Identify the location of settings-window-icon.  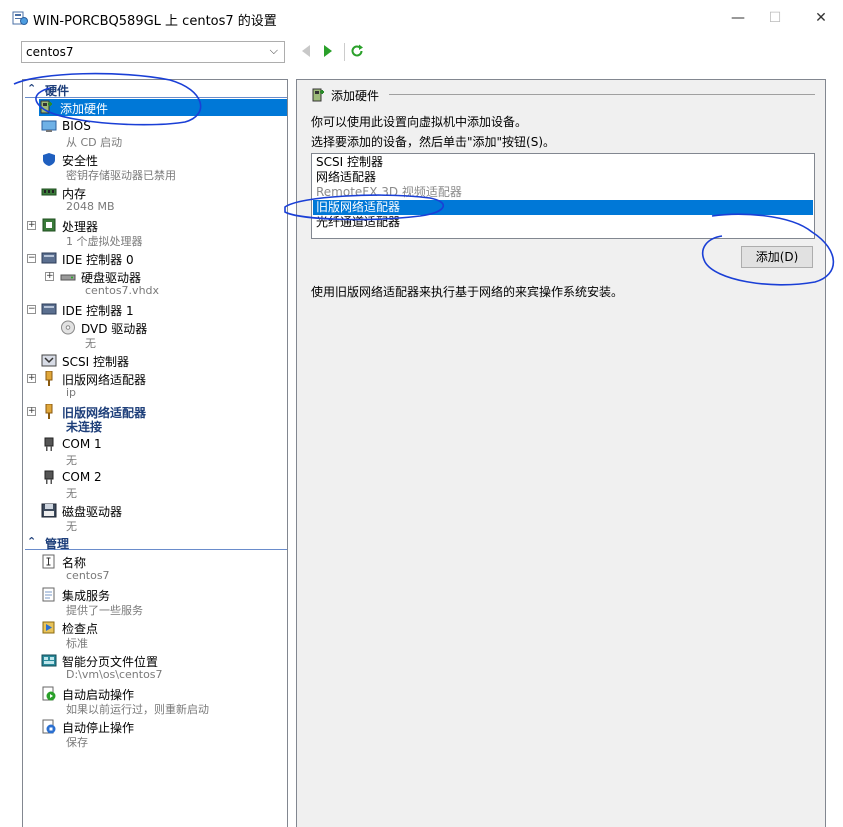
(20, 18).